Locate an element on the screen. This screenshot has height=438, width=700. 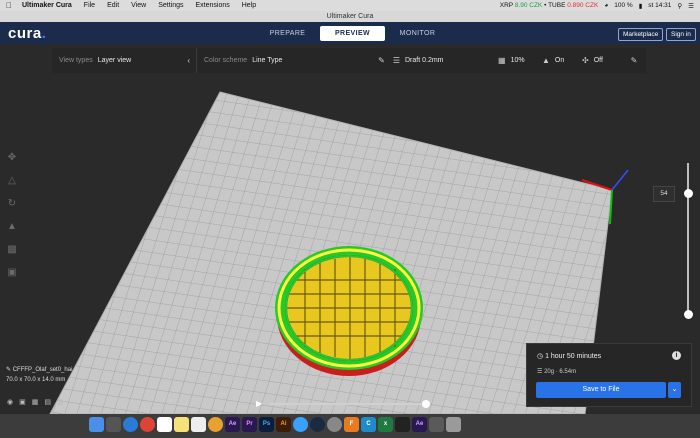
support-blocker-icon: ▣ is located at coordinates (12, 275).